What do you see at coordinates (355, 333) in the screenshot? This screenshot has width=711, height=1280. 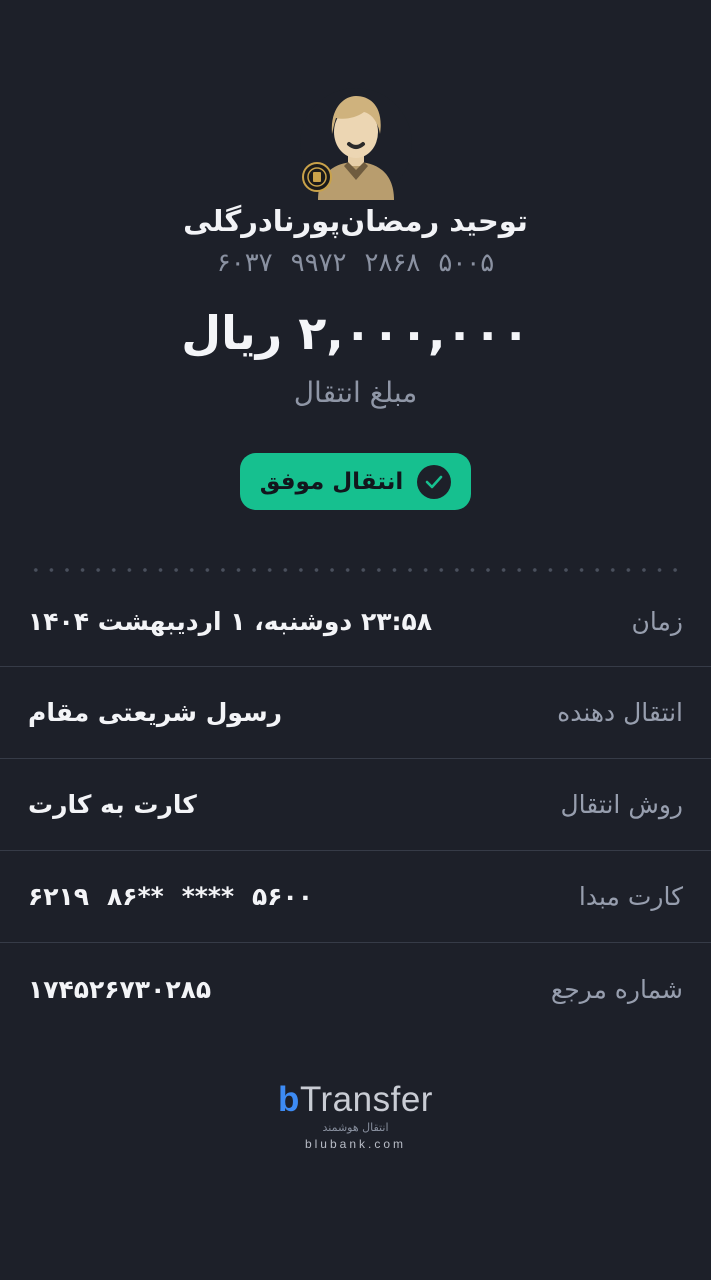 I see `transfer-amount: ۲,۰۰۰,۰۰۰ ریال` at bounding box center [355, 333].